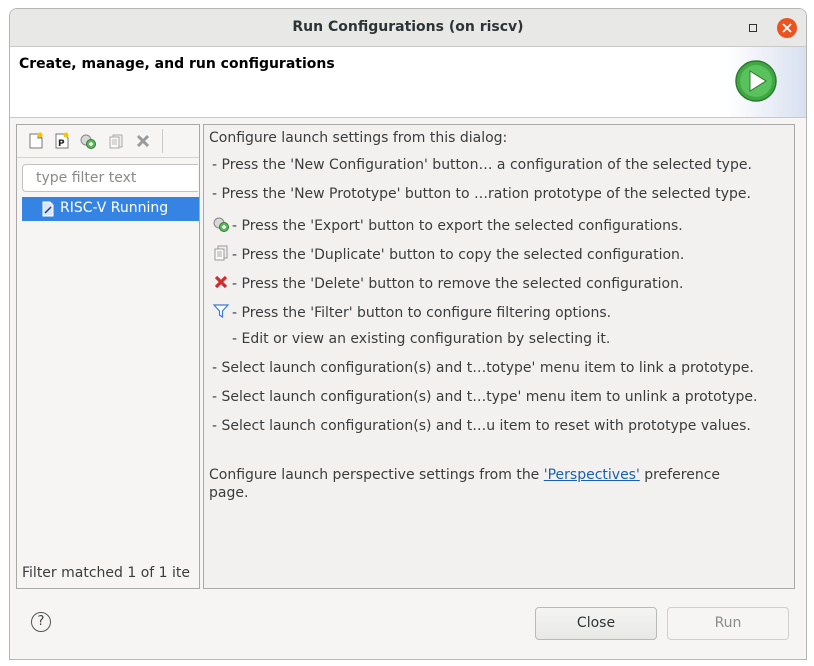 The height and width of the screenshot is (666, 814). Describe the element at coordinates (61, 144) in the screenshot. I see `svg-text: P` at that location.